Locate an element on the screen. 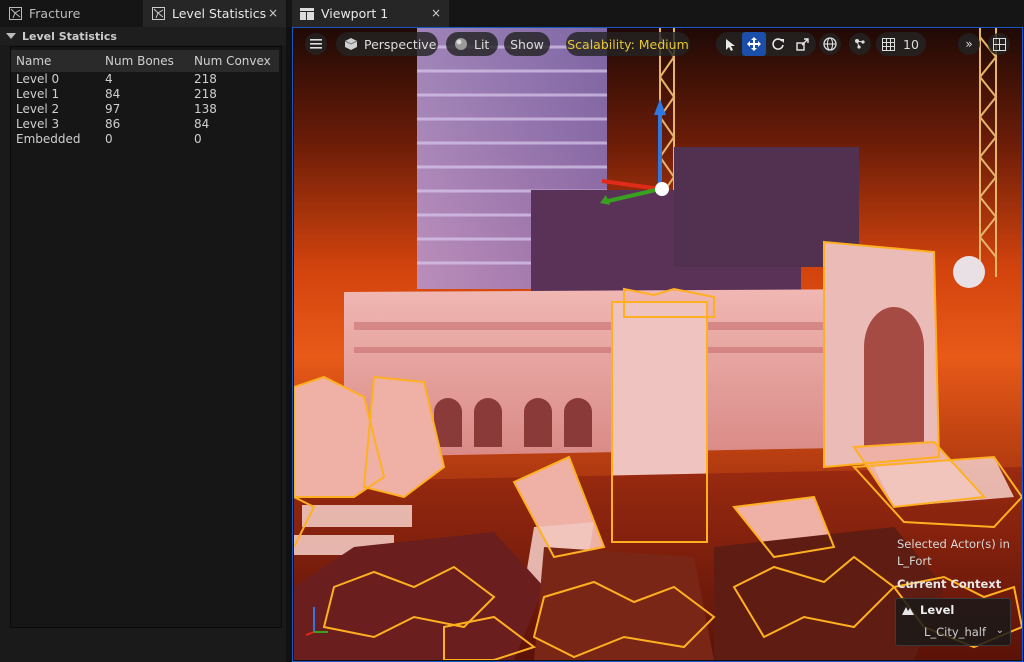 The image size is (1024, 662). scalability-label: Scalability: Medium is located at coordinates (628, 44).